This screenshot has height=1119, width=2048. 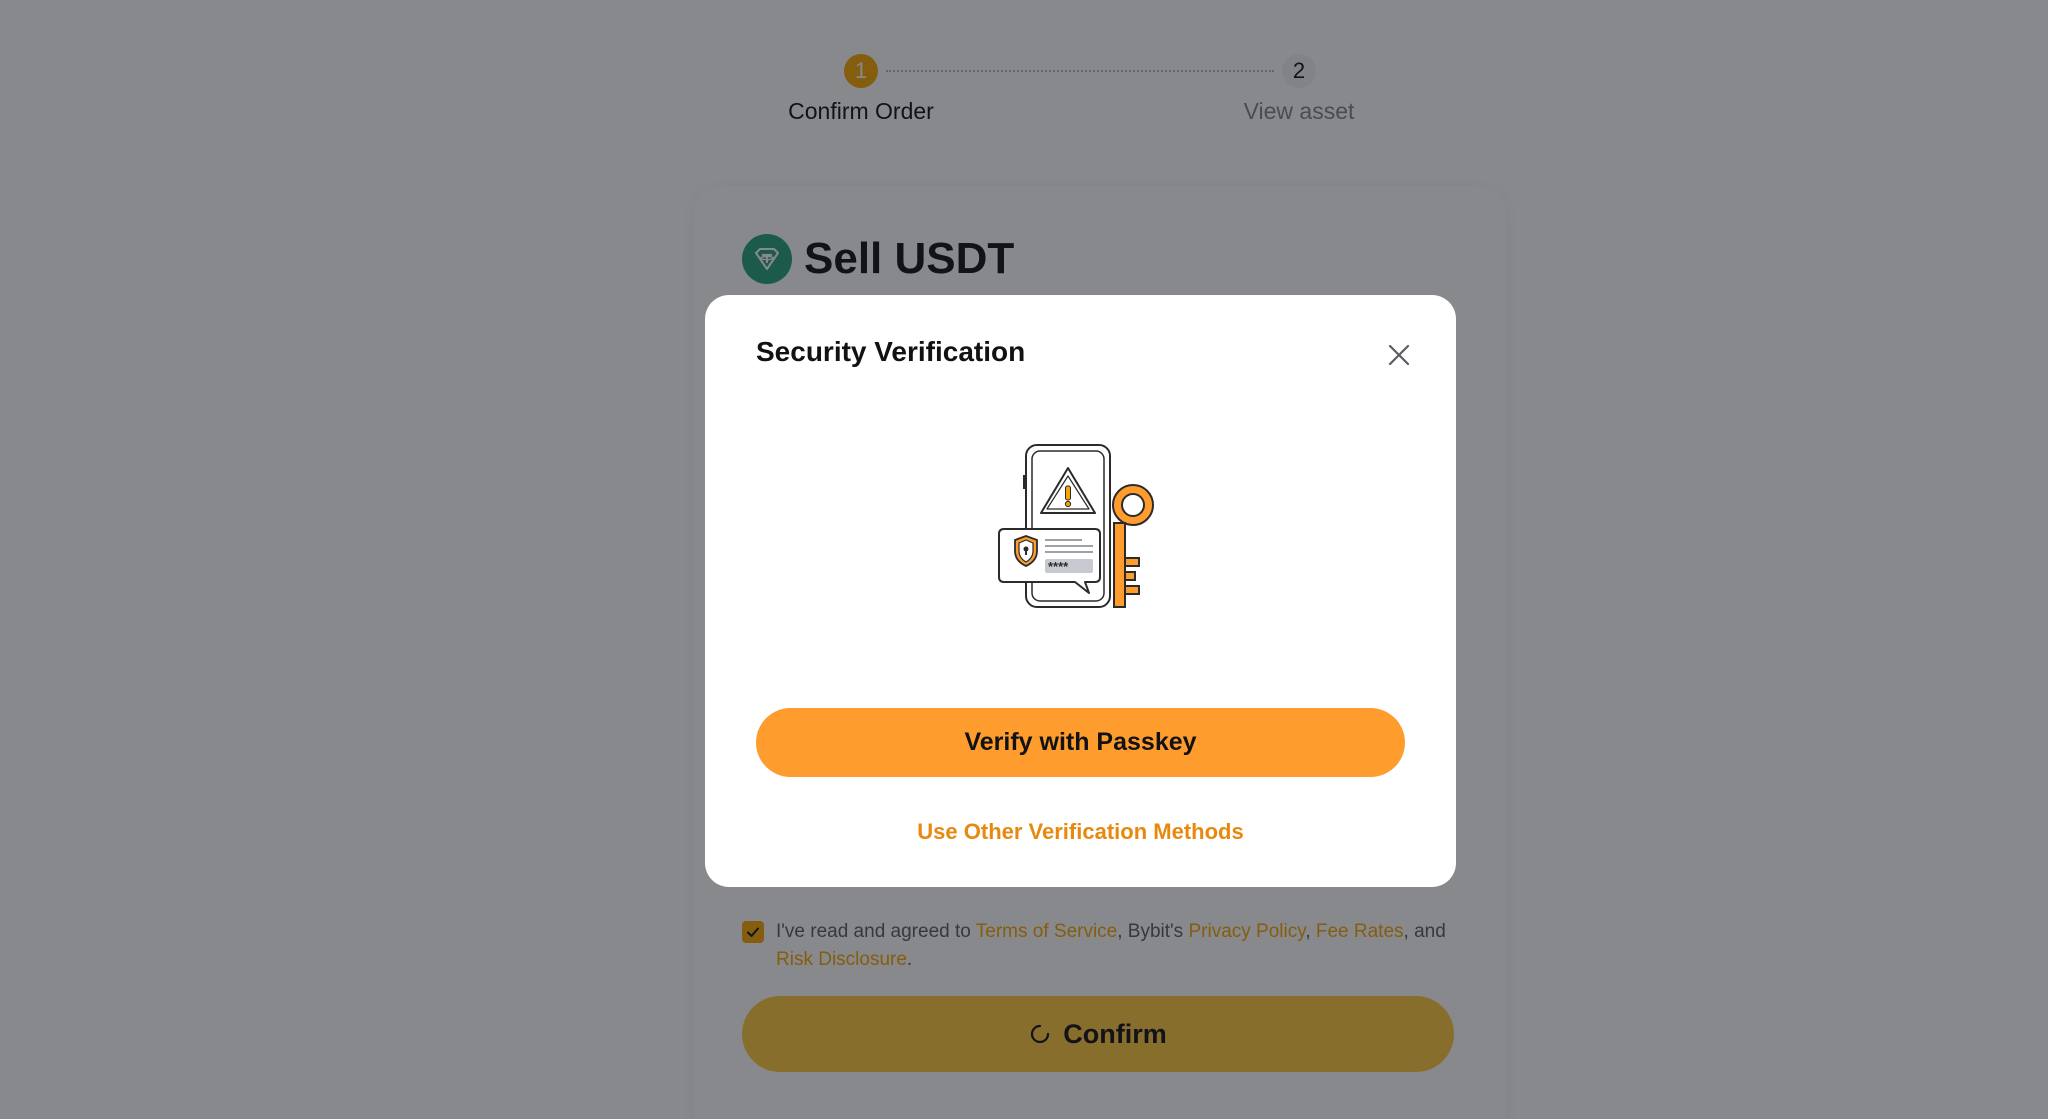 What do you see at coordinates (1080, 742) in the screenshot?
I see `verify-passkey-button: Verify with Passkey` at bounding box center [1080, 742].